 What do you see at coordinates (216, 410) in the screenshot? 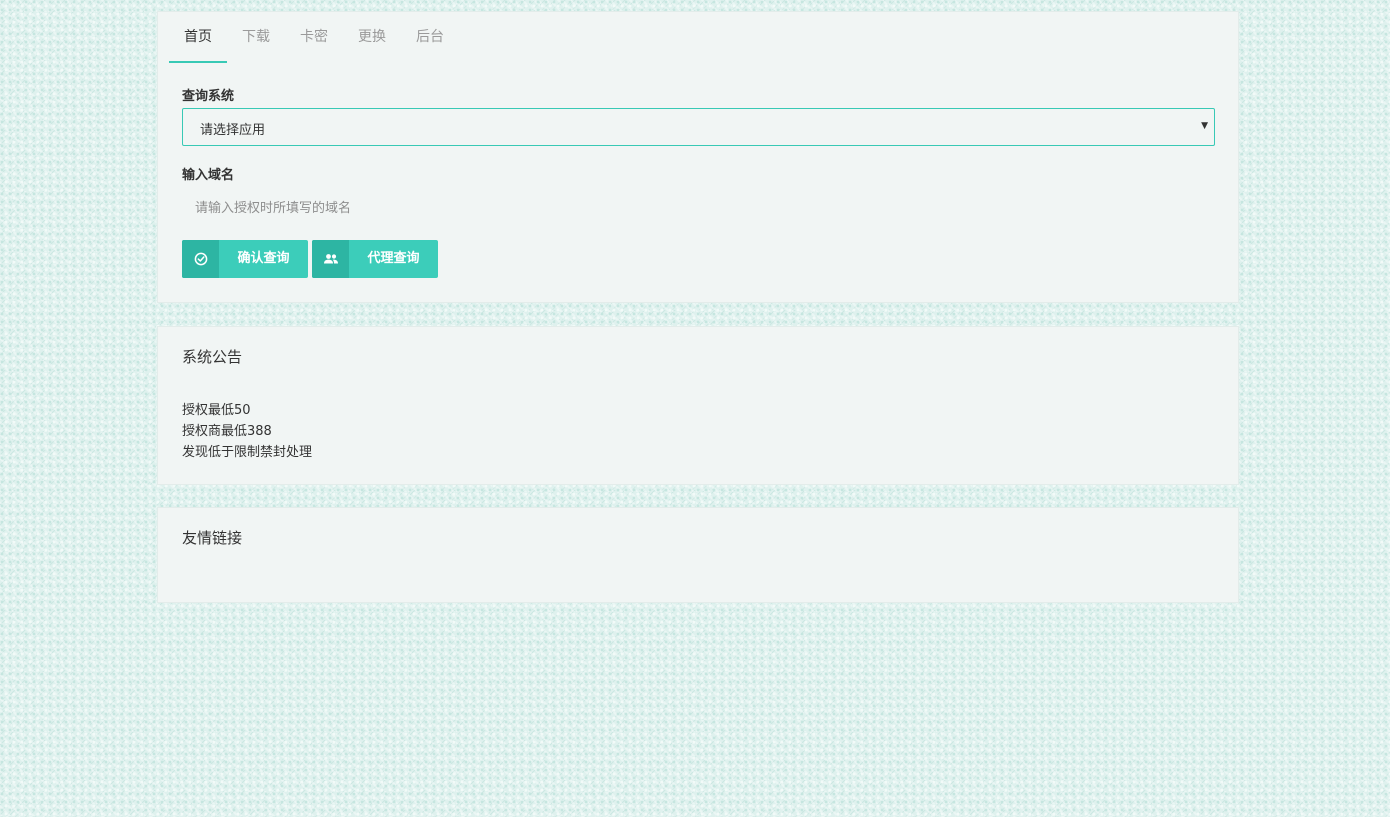
I see `notice-line: 授权最低50` at bounding box center [216, 410].